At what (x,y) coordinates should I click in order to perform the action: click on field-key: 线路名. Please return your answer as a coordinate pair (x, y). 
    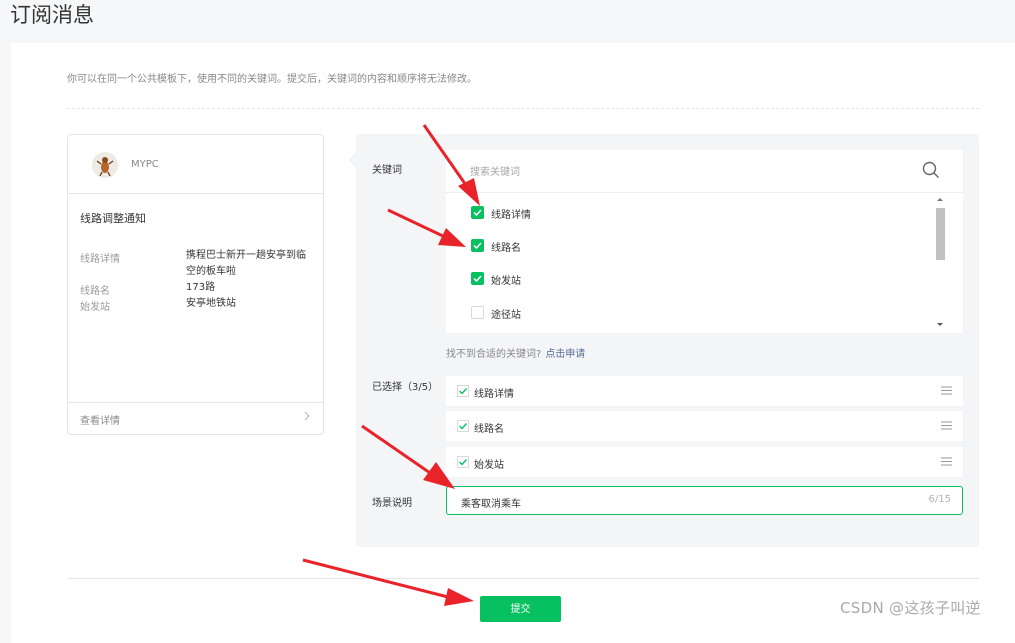
    Looking at the image, I should click on (95, 291).